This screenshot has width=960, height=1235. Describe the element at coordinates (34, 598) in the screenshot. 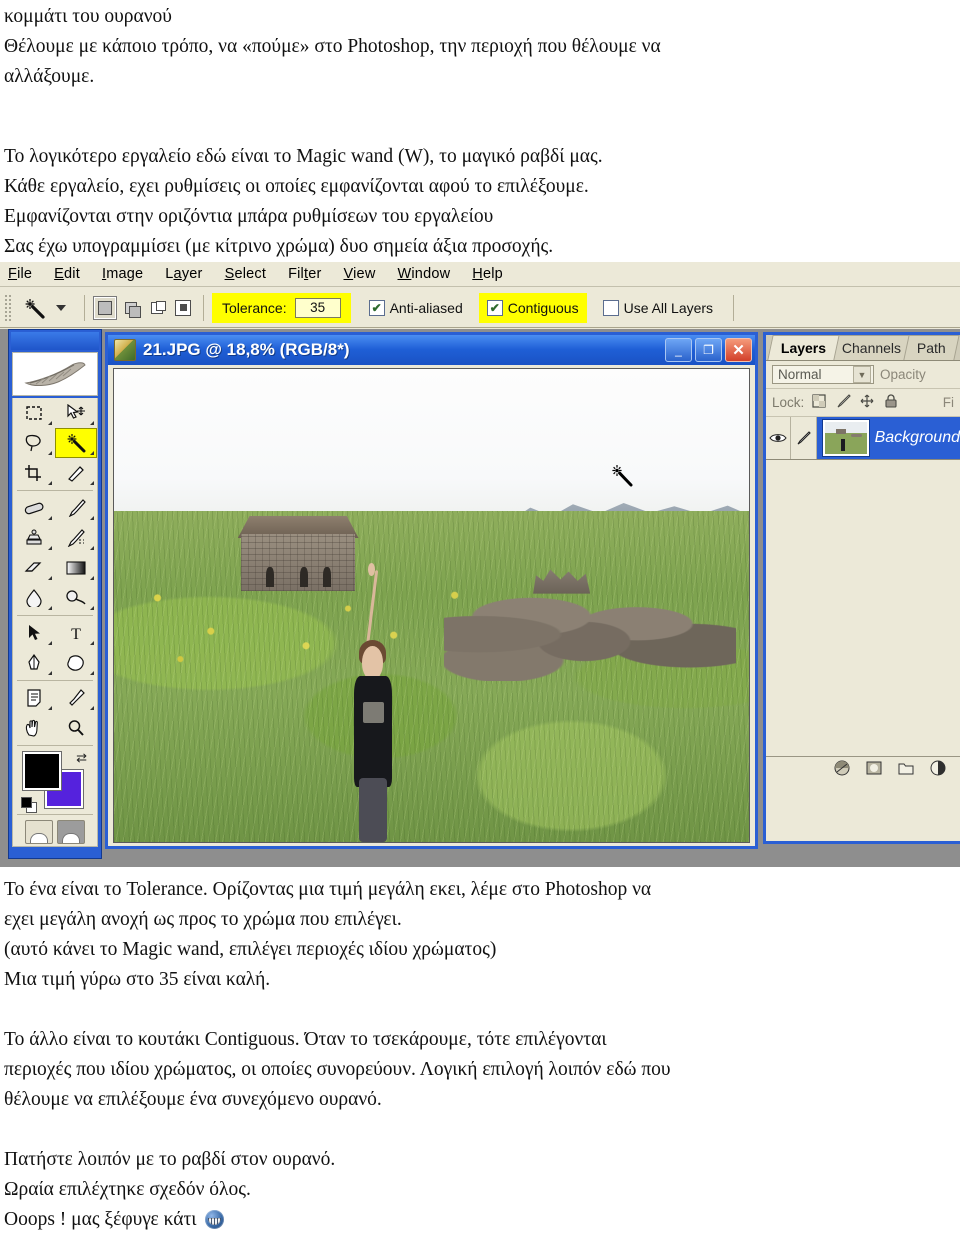

I see `blur-tool` at that location.